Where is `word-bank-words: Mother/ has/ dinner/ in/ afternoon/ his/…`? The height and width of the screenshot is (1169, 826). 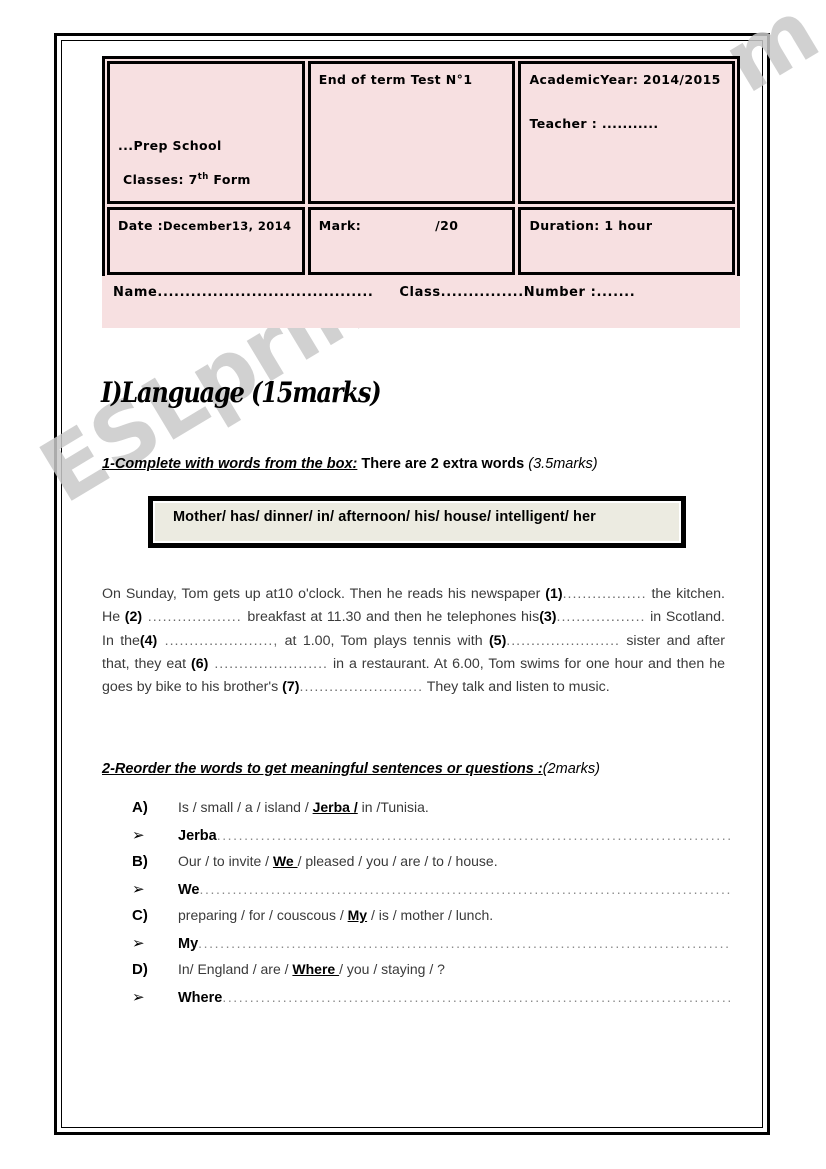
word-bank-words: Mother/ has/ dinner/ in/ afternoon/ his/… is located at coordinates (417, 522).